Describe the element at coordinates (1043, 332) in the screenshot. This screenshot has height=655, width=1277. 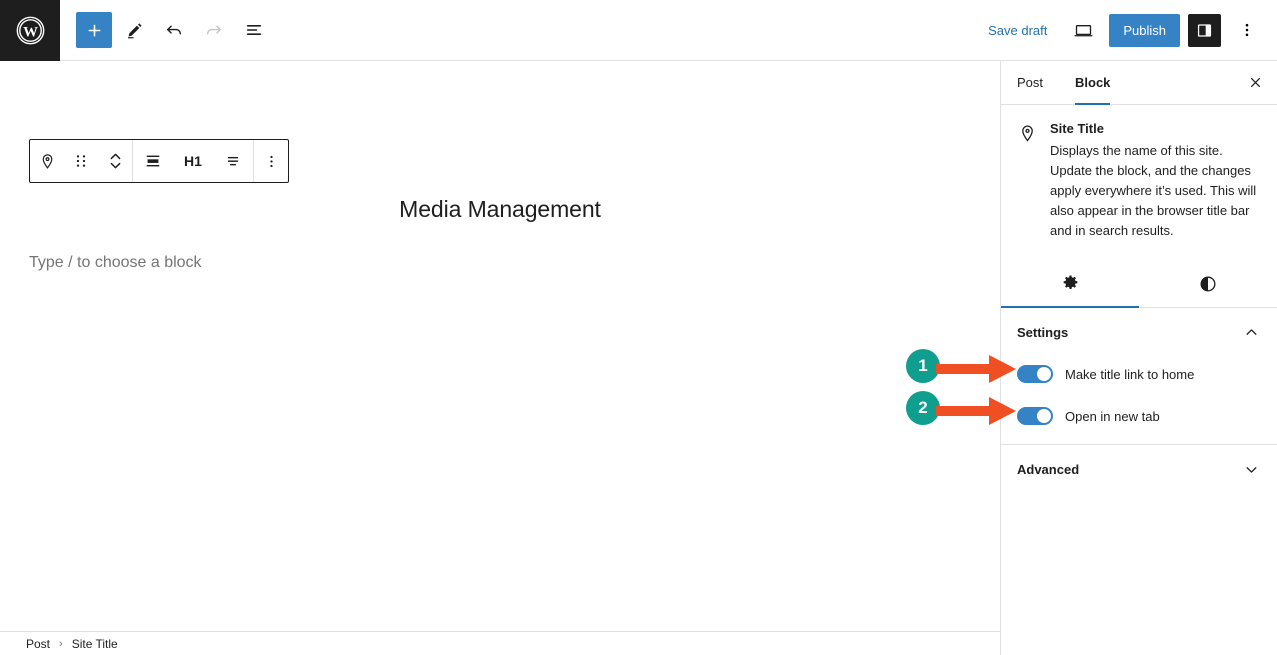
I see `settings-panel-title: Settings` at that location.